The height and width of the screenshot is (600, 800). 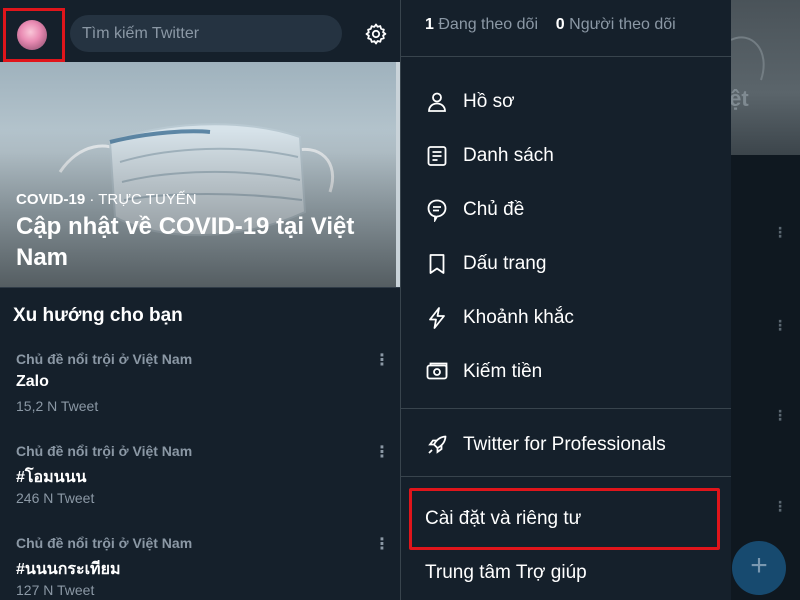 What do you see at coordinates (185, 242) in the screenshot?
I see `hero-title: Cập nhật về COVID-19 tại Việt Nam` at bounding box center [185, 242].